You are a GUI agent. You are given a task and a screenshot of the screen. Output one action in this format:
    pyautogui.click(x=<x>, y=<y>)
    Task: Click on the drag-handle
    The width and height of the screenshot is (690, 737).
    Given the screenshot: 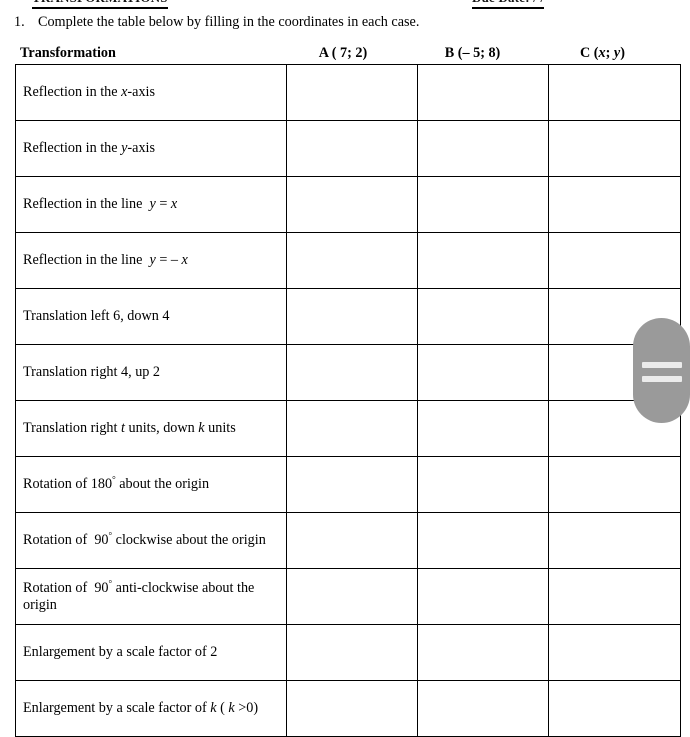 What is the action you would take?
    pyautogui.click(x=661, y=370)
    